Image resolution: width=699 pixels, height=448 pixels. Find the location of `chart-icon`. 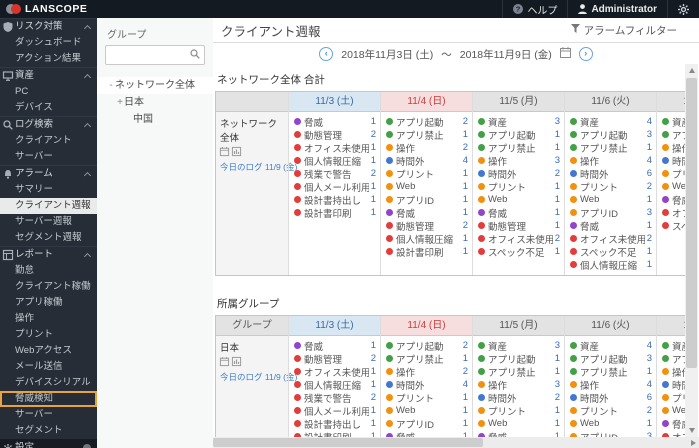

chart-icon is located at coordinates (236, 152).